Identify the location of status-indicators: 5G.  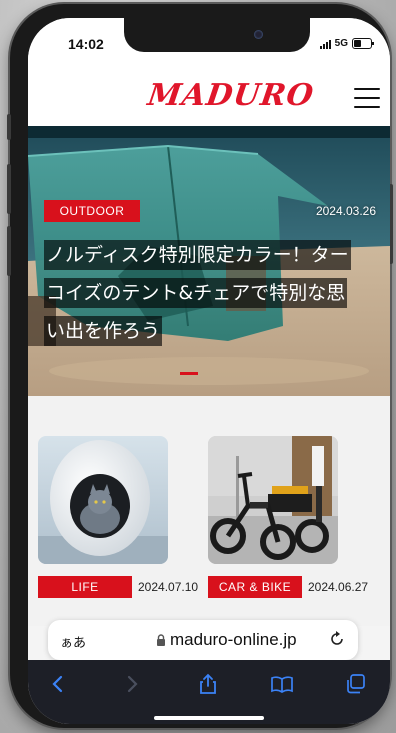
(346, 43).